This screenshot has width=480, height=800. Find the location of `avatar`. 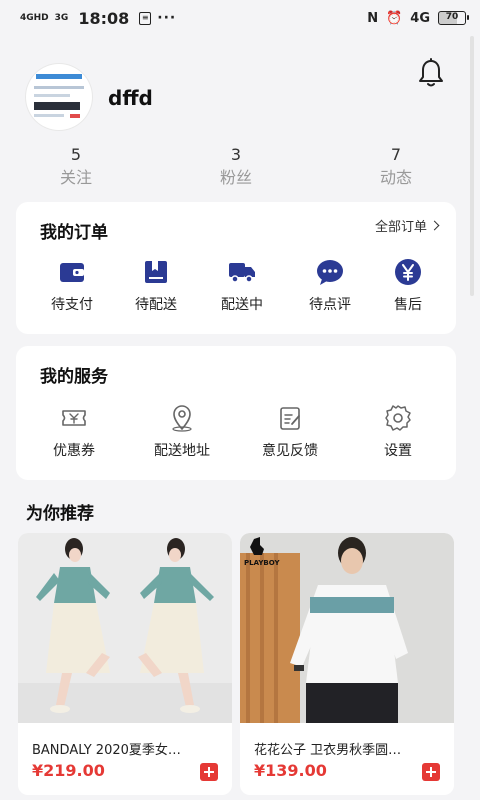

avatar is located at coordinates (59, 97).